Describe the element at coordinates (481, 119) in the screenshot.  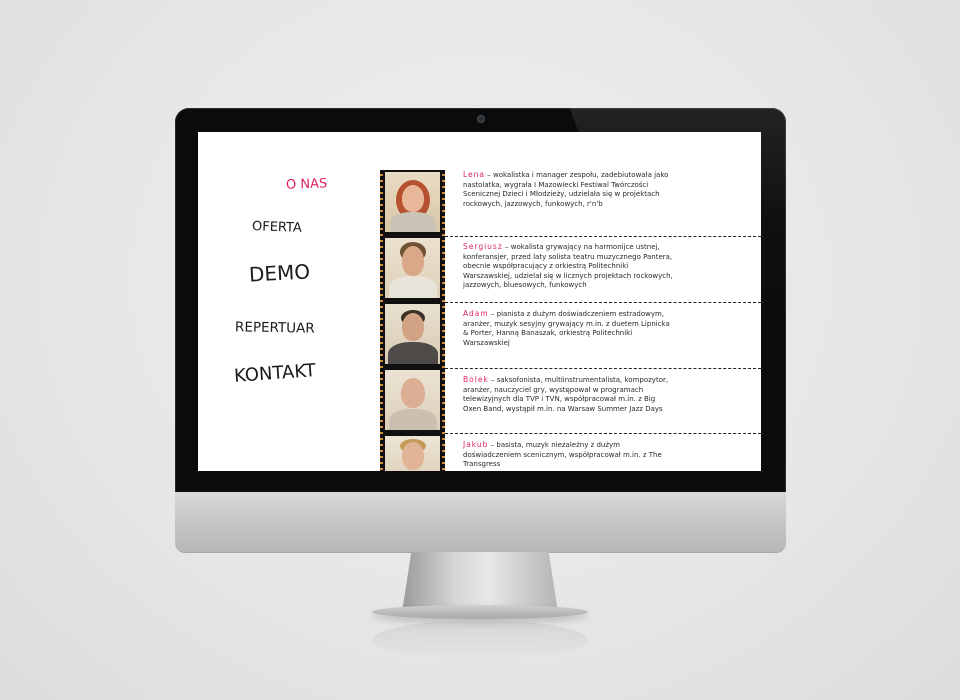
I see `camera-icon` at that location.